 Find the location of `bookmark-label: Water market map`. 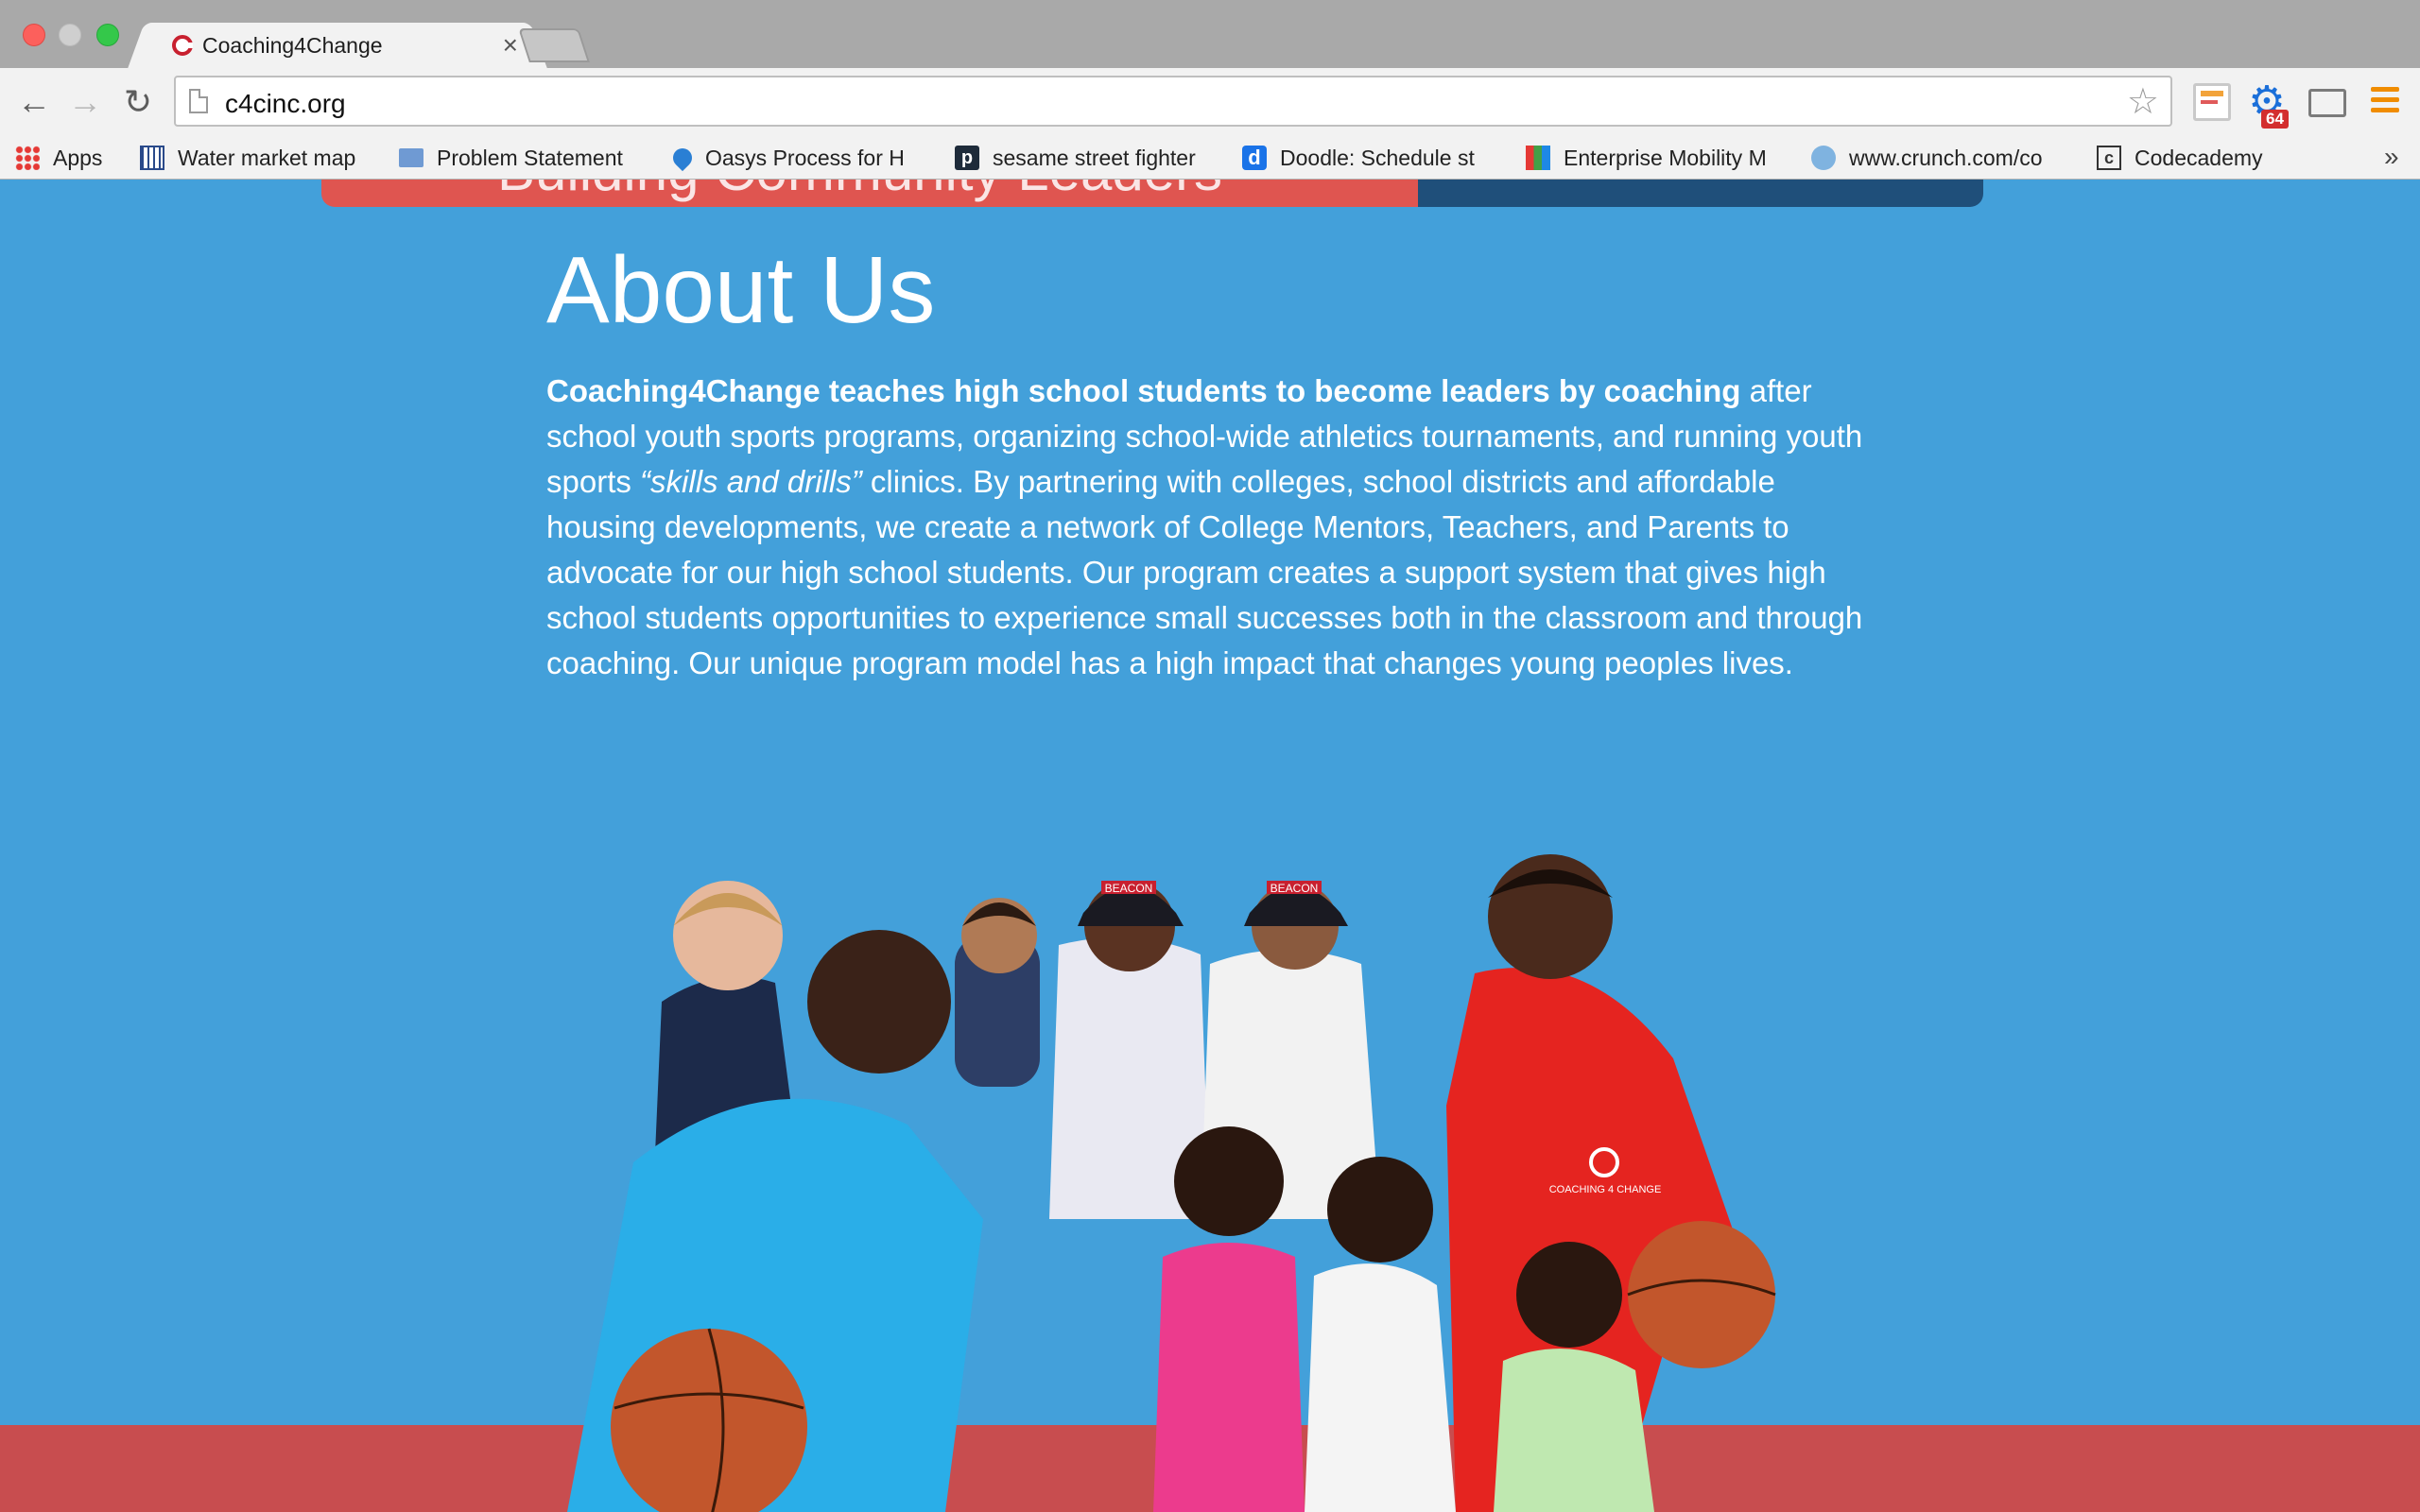

bookmark-label: Water market map is located at coordinates (267, 157).